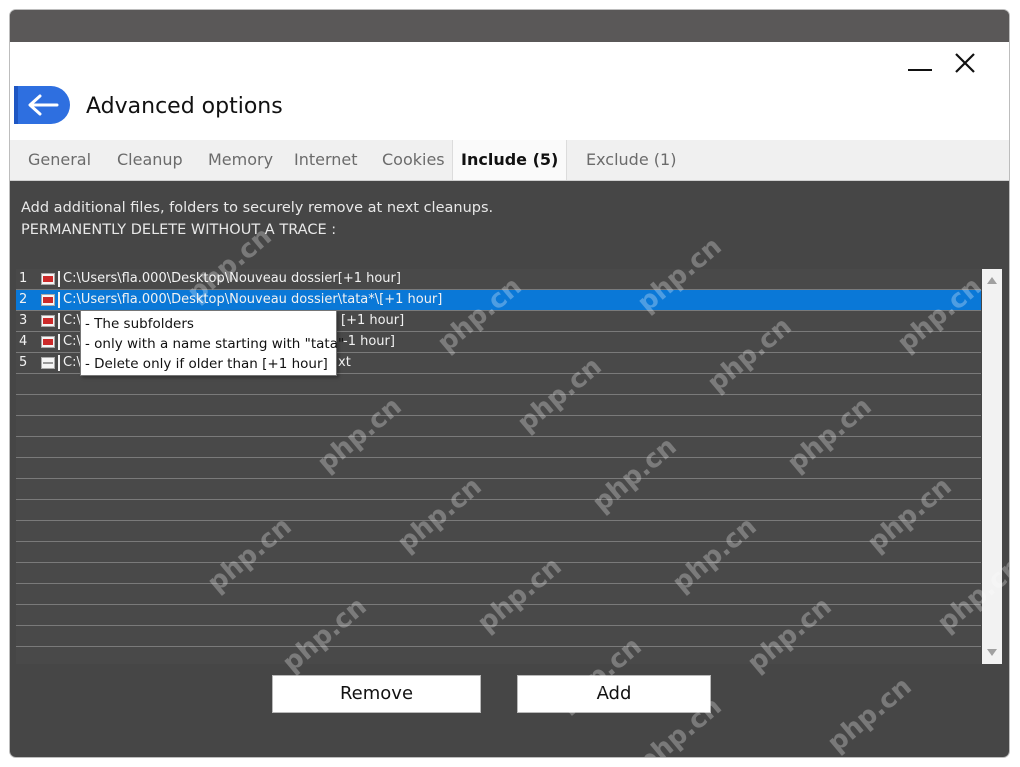 This screenshot has height=767, width=1020. Describe the element at coordinates (139, 324) in the screenshot. I see `tooltip-line-1: - The subfolders` at that location.